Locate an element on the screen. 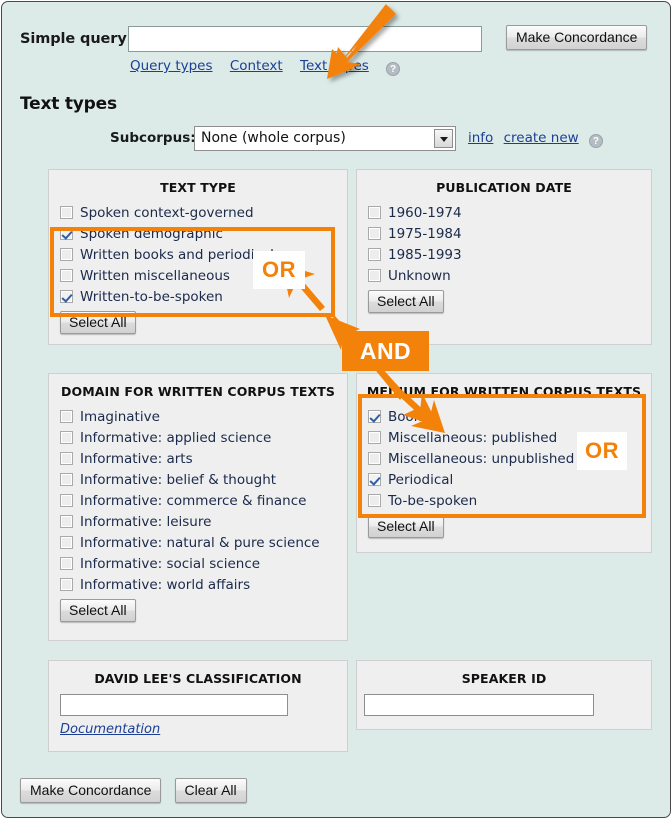  publication-date-checkbox-list: 1960-1974 1975-1984 1985-1993 Unknown is located at coordinates (504, 244).